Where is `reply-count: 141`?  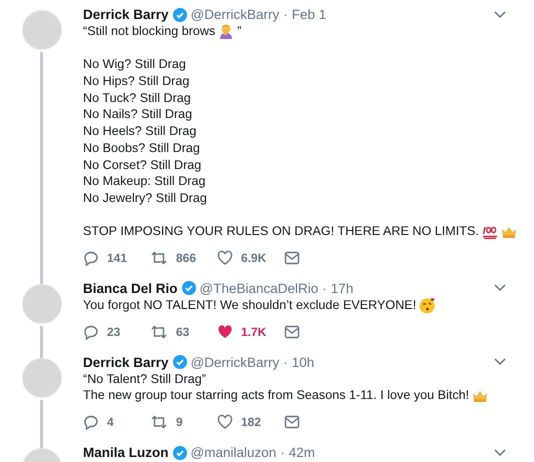 reply-count: 141 is located at coordinates (117, 257).